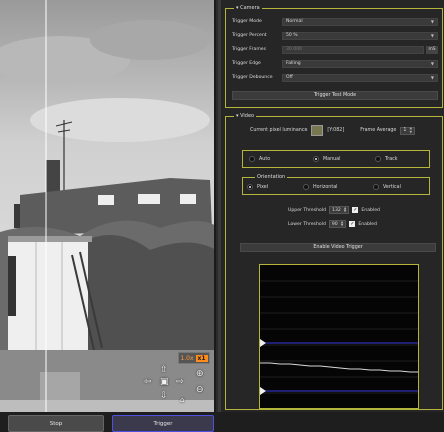 The image size is (444, 432). Describe the element at coordinates (339, 209) in the screenshot. I see `upper-threshold-stepper: 132 ▲ ▼` at that location.